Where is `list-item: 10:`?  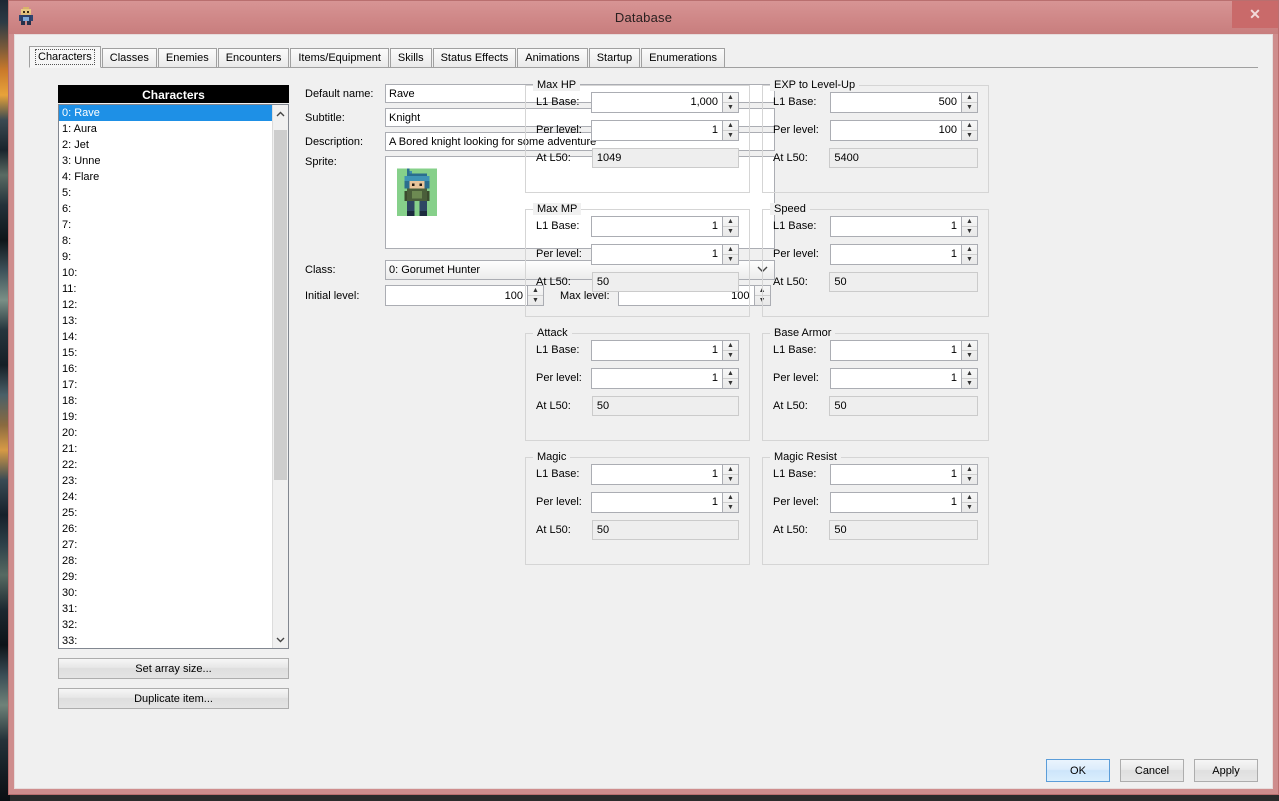 list-item: 10: is located at coordinates (165, 273).